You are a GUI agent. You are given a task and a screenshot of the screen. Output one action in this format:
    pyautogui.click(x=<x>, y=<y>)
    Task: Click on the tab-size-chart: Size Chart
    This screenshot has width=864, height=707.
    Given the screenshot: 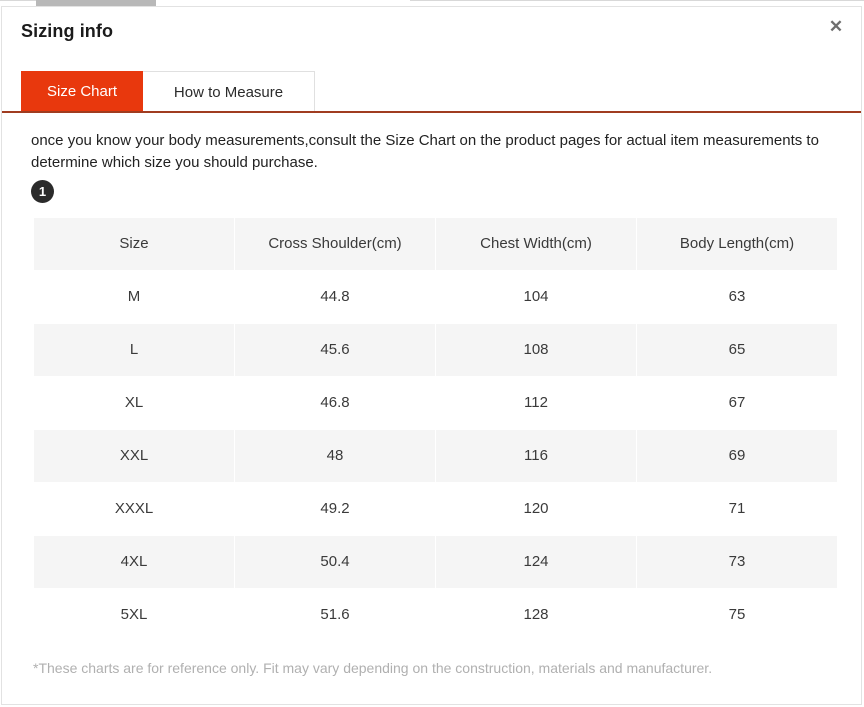 What is the action you would take?
    pyautogui.click(x=82, y=91)
    